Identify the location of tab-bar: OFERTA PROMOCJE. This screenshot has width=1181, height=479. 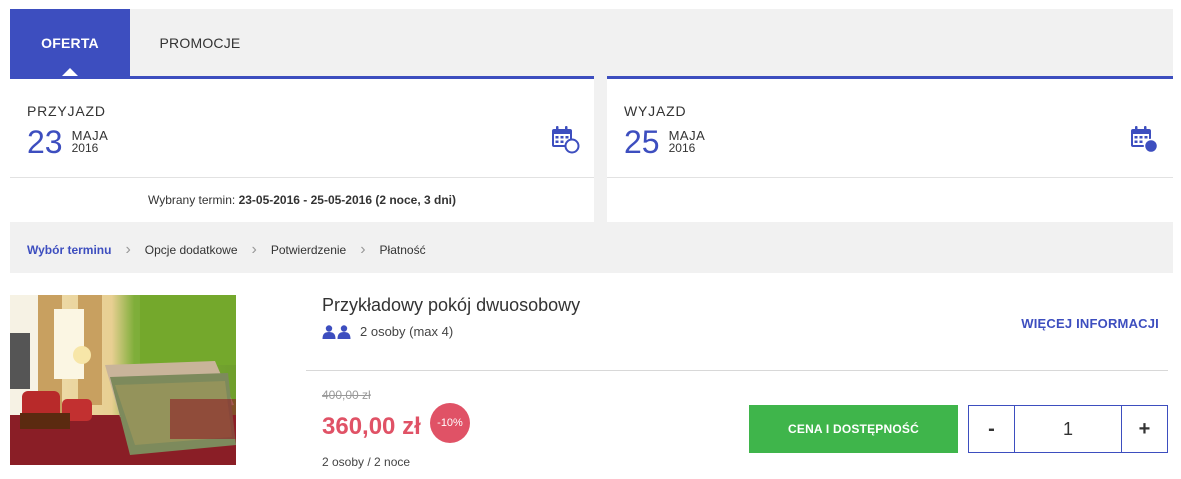
(140, 42).